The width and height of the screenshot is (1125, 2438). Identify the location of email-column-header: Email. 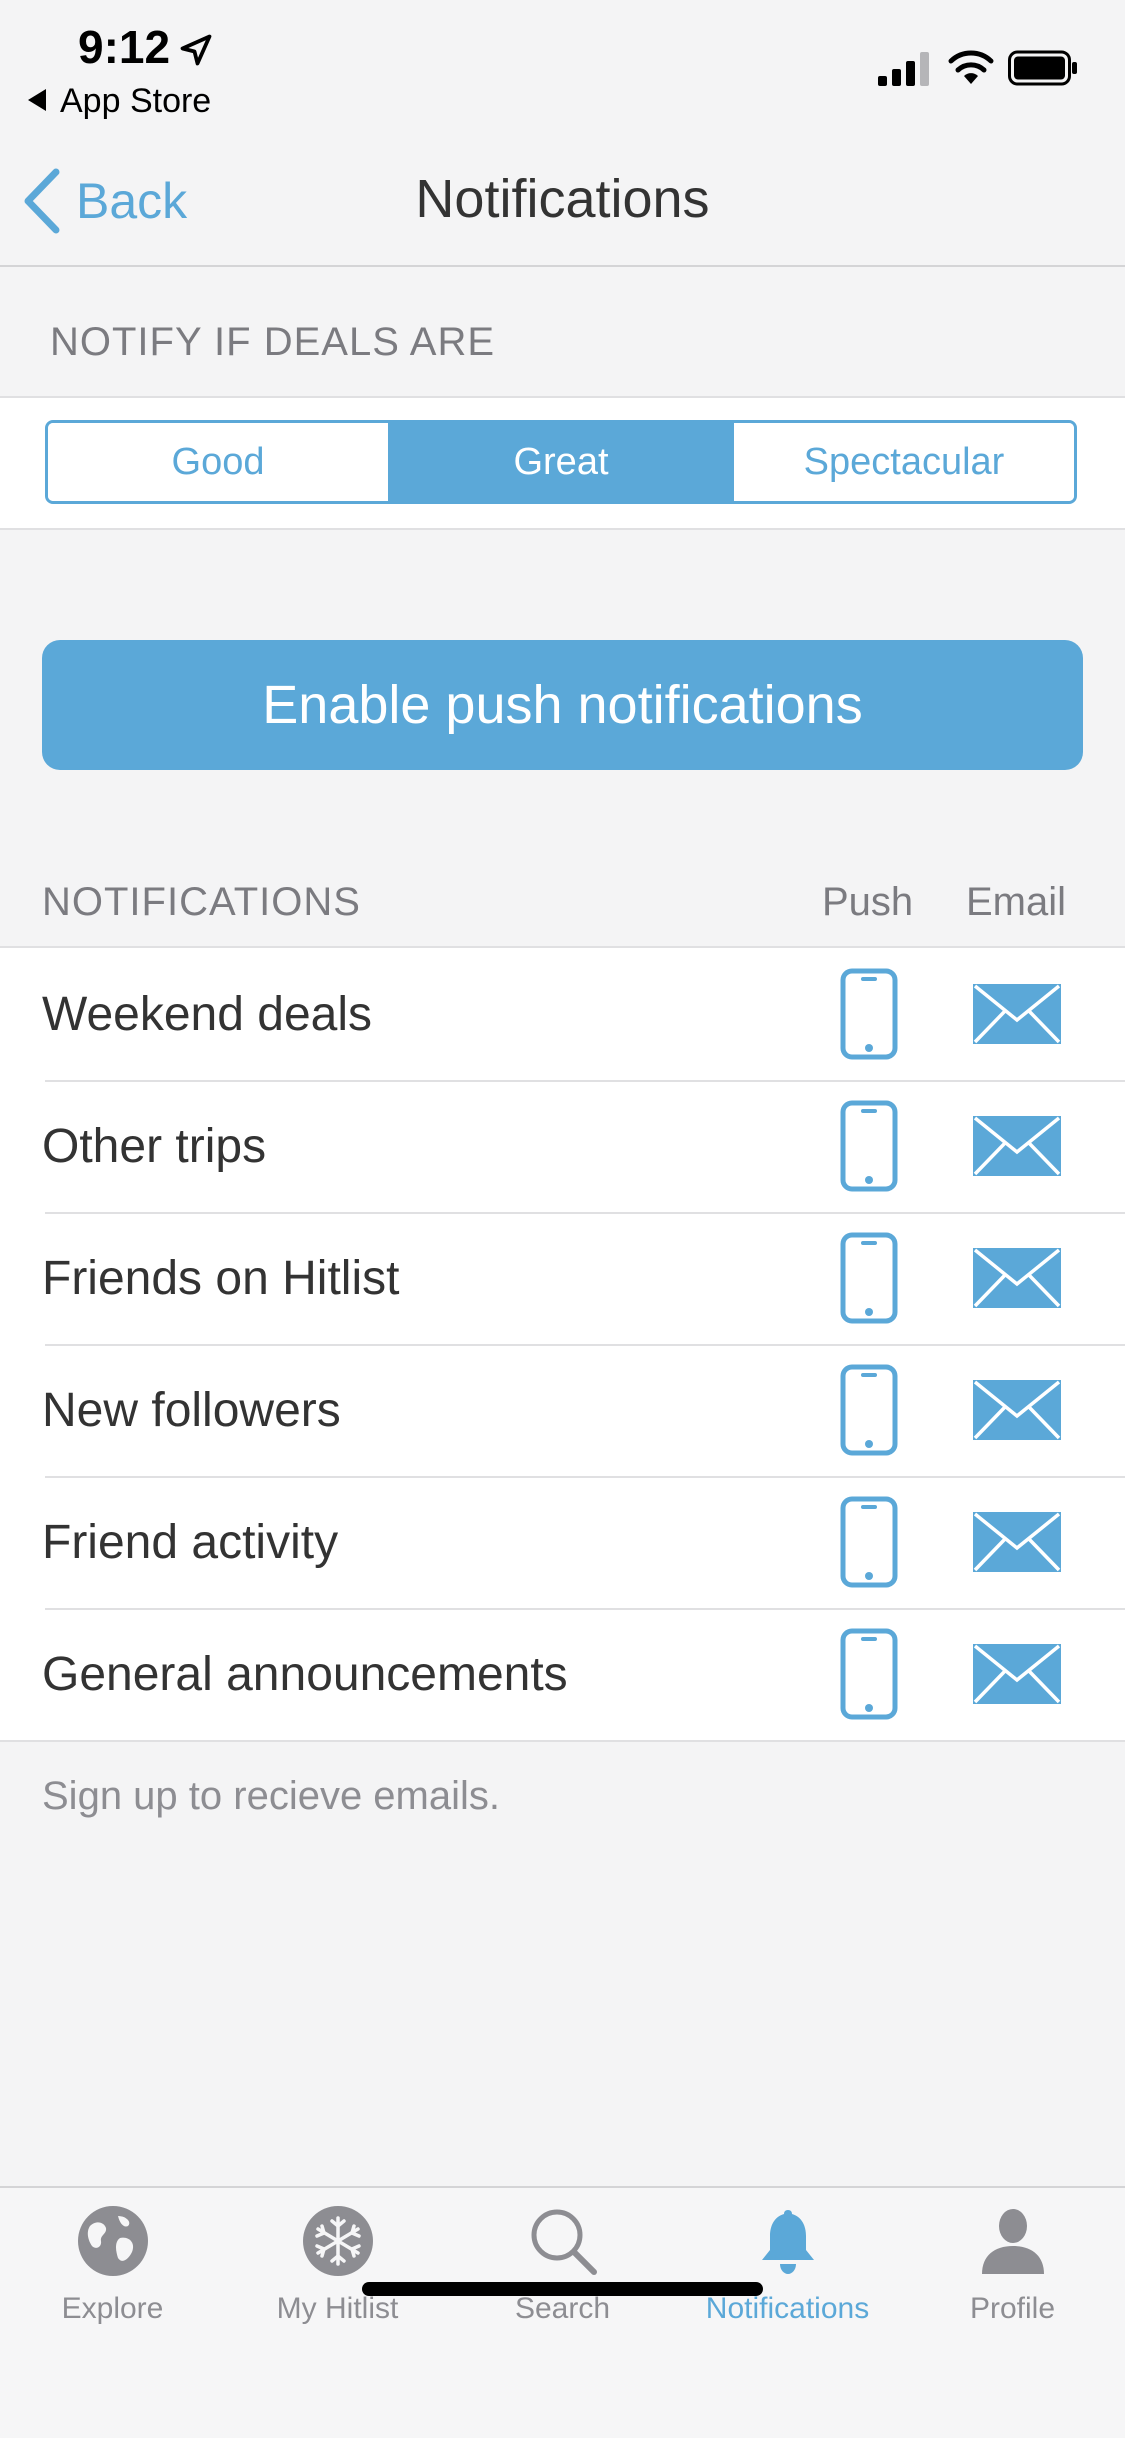
(1016, 902).